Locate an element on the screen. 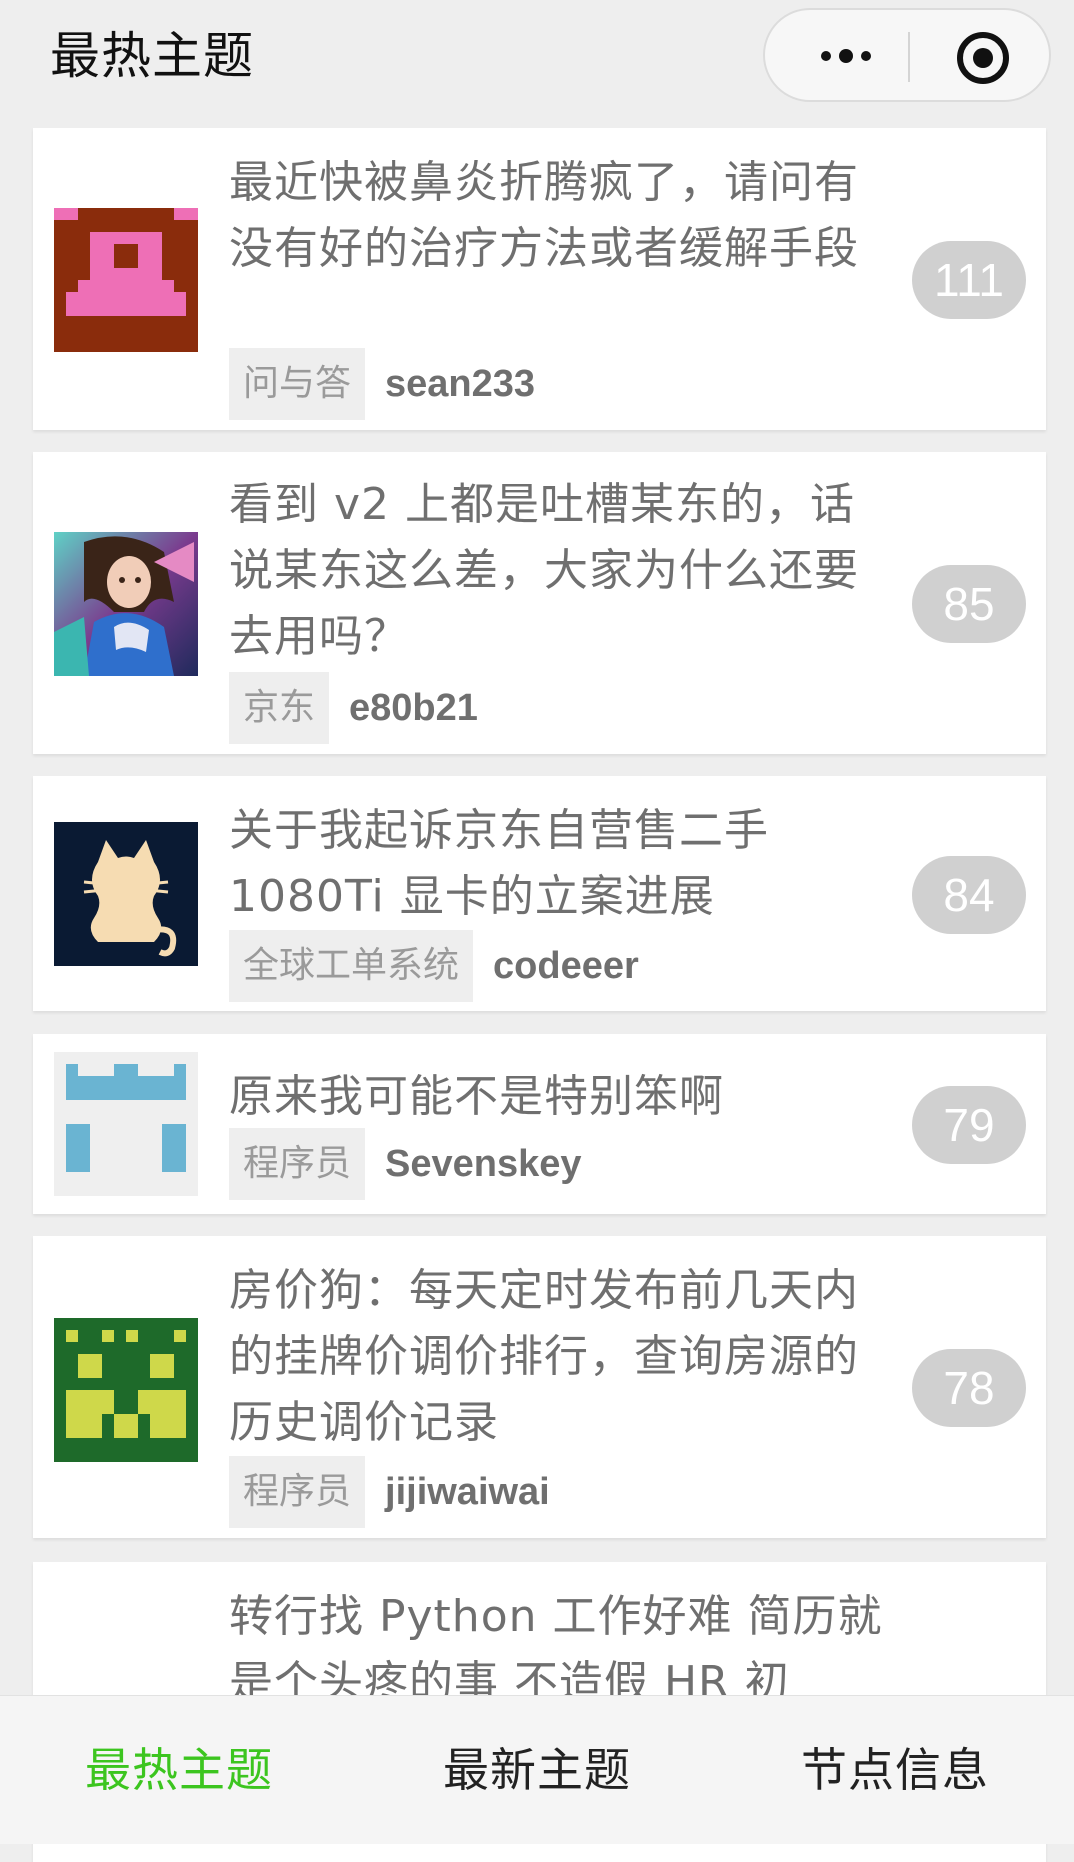 The width and height of the screenshot is (1074, 1862). username: codeeer is located at coordinates (566, 966).